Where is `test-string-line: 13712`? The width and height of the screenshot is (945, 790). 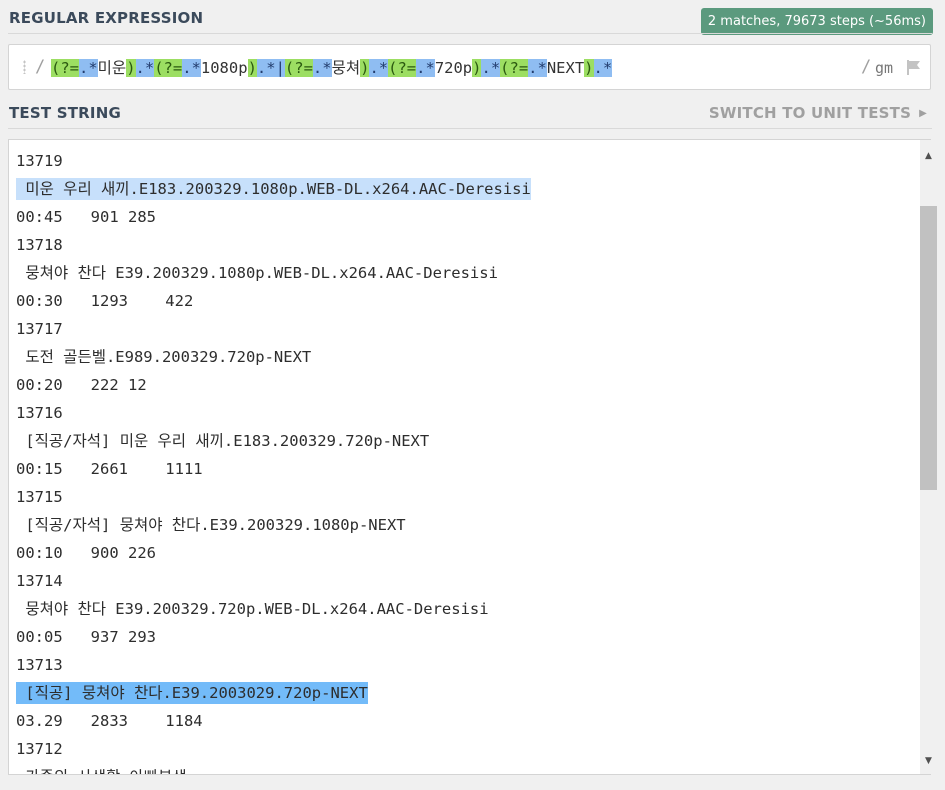
test-string-line: 13712 is located at coordinates (273, 749).